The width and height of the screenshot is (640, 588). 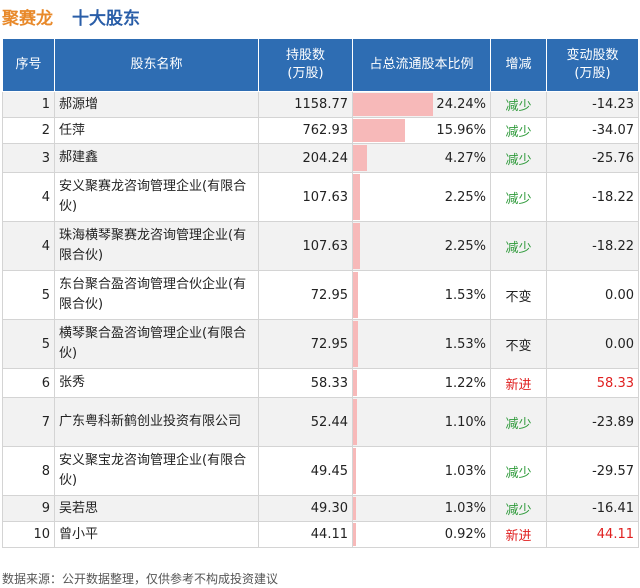 I want to click on col-header-ratio: 占总流通股本比例, so click(x=421, y=65).